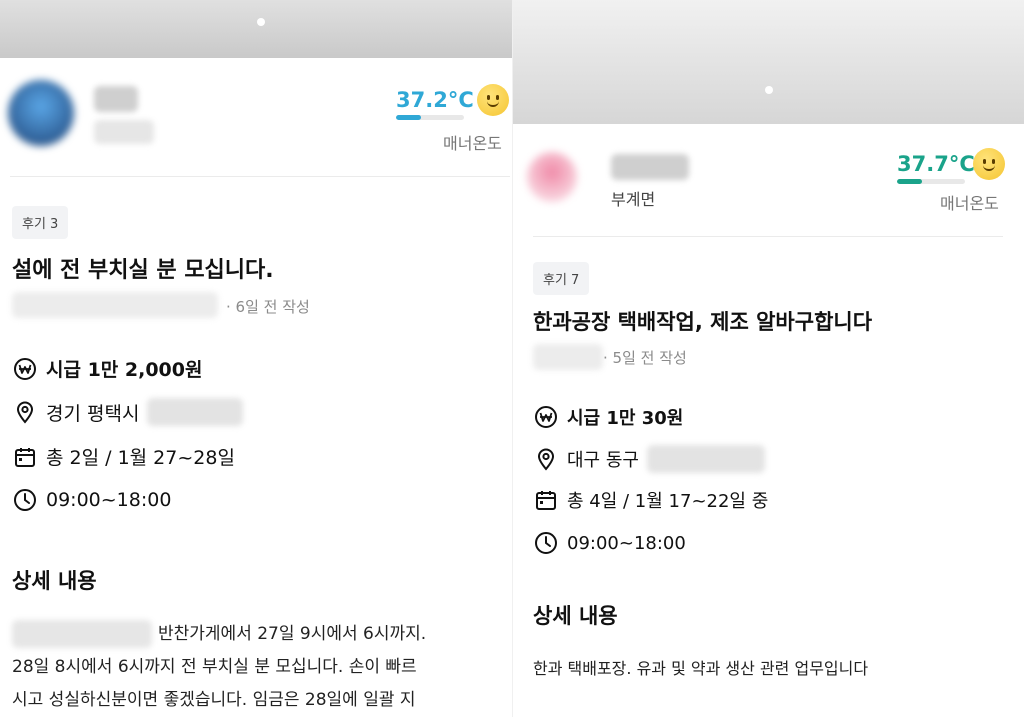 This screenshot has width=1024, height=717. What do you see at coordinates (40, 222) in the screenshot?
I see `review-count-badge: 후기 3` at bounding box center [40, 222].